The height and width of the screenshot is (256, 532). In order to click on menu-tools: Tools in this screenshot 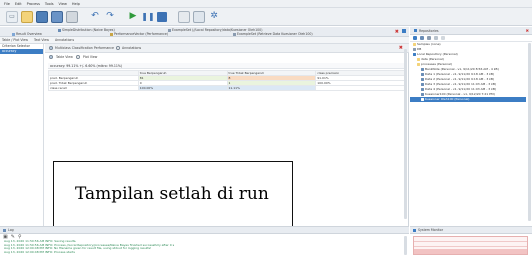, I will do `click(49, 4)`.